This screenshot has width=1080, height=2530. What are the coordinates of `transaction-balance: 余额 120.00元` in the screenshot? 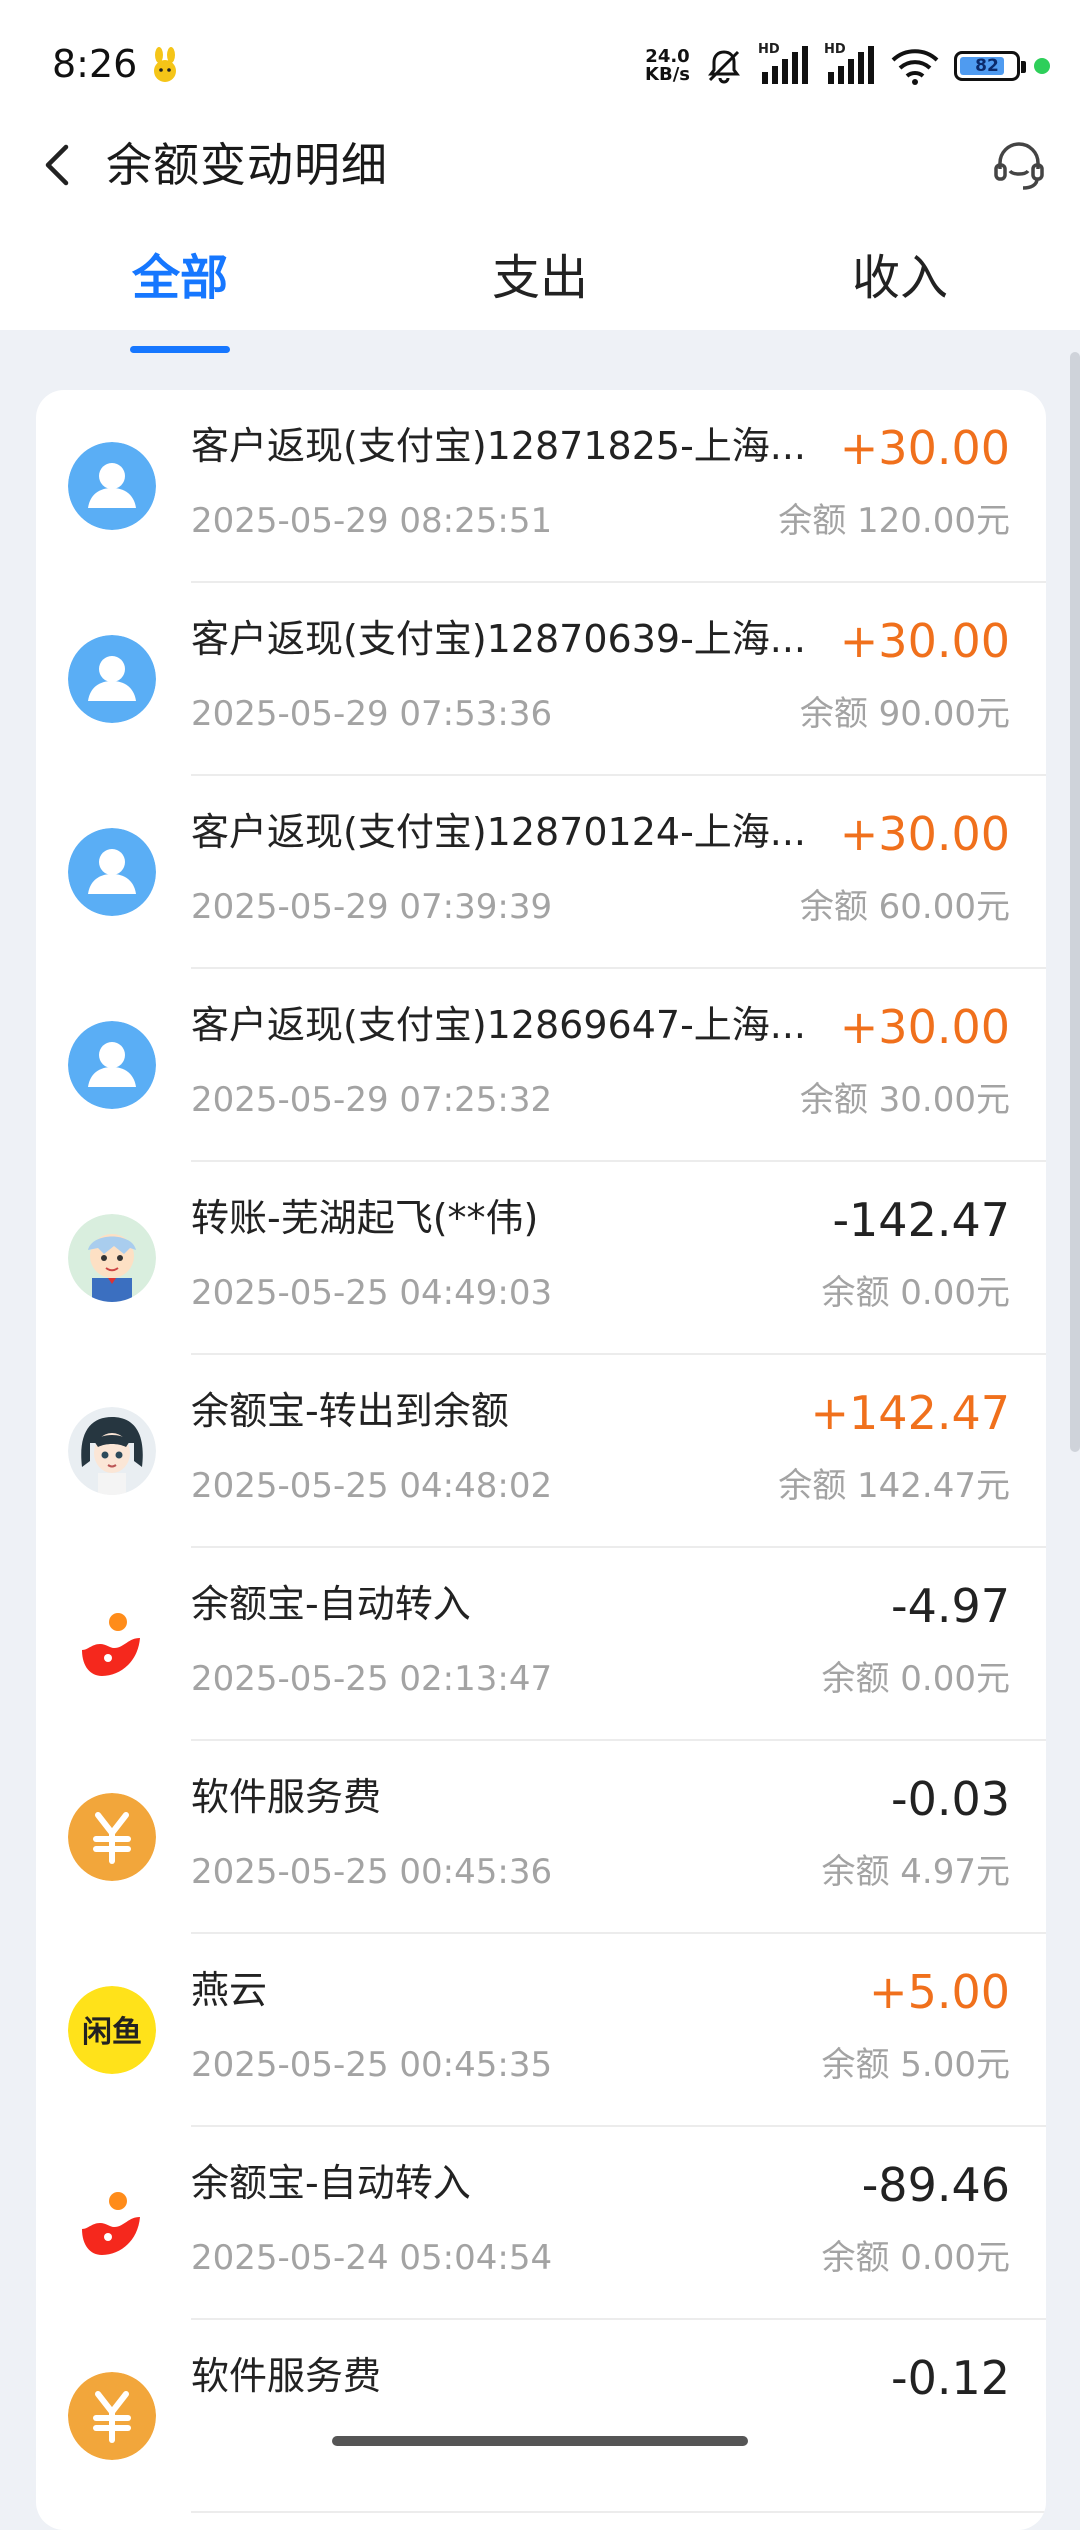 It's located at (894, 521).